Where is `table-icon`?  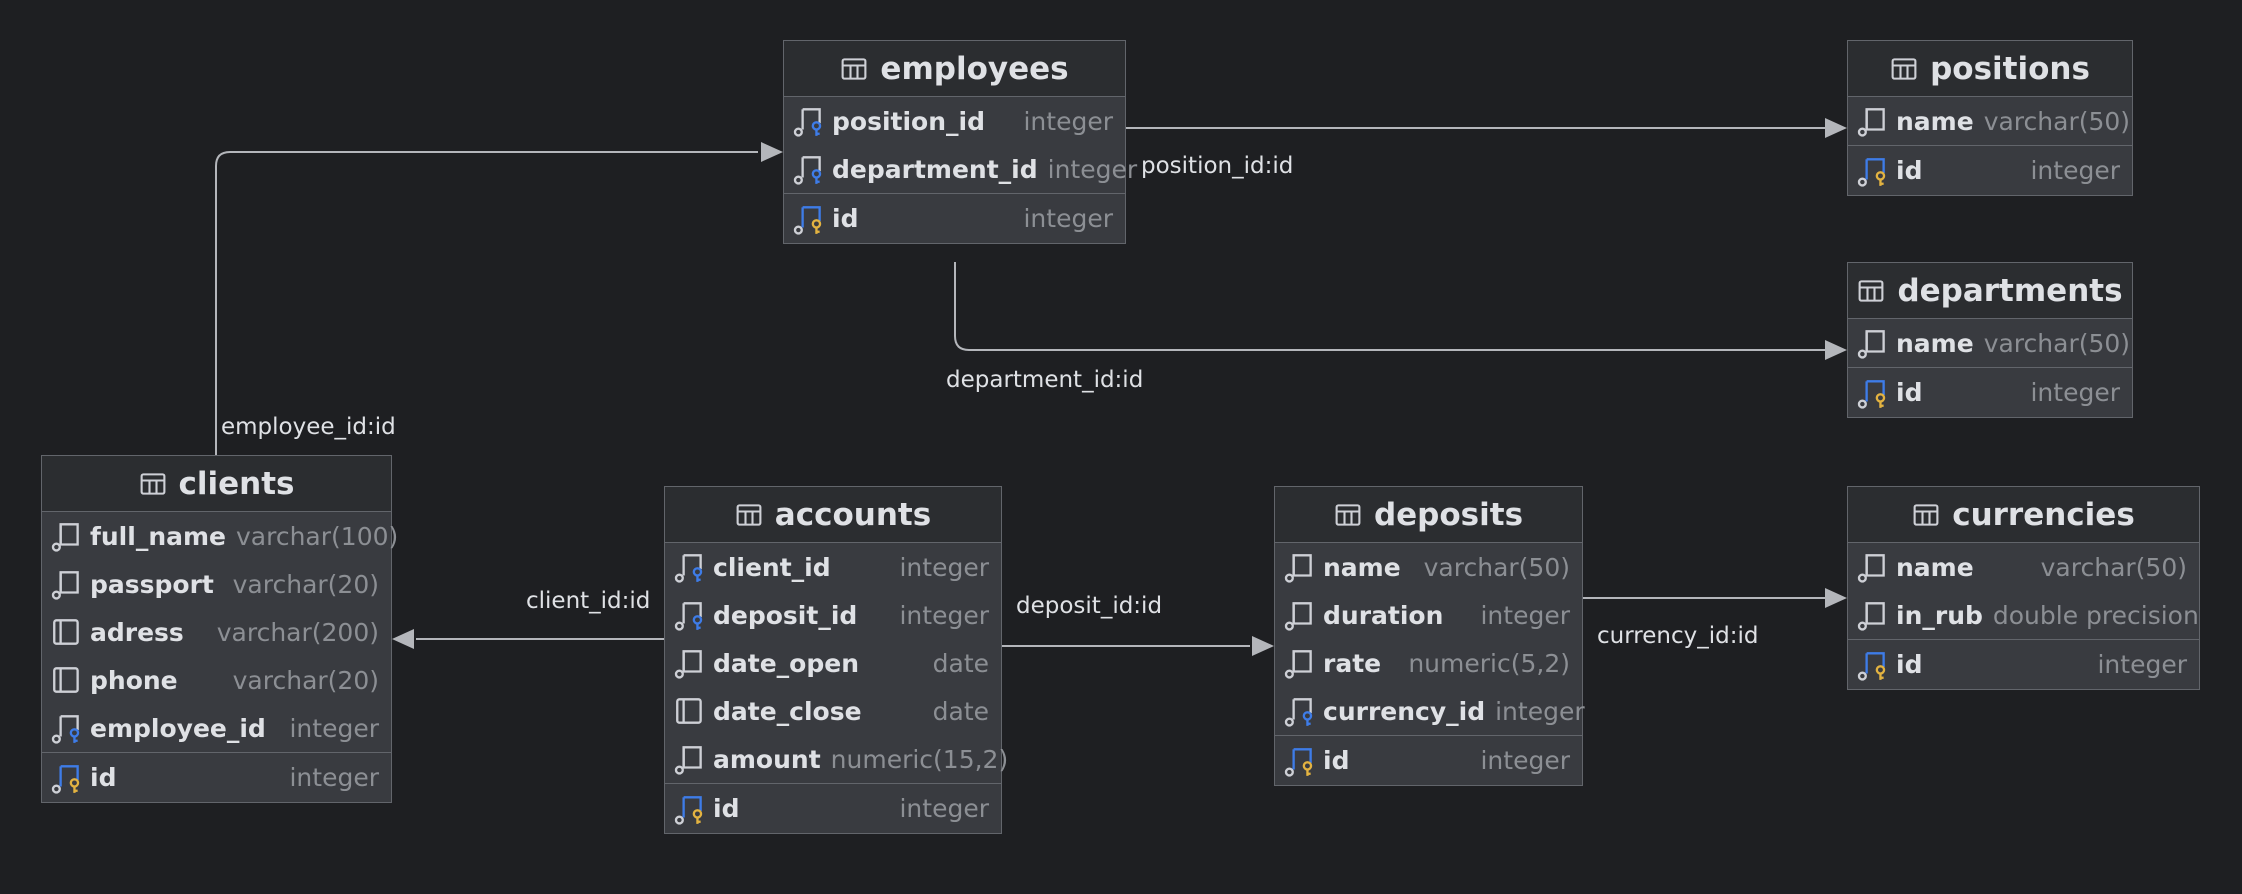
table-icon is located at coordinates (153, 484).